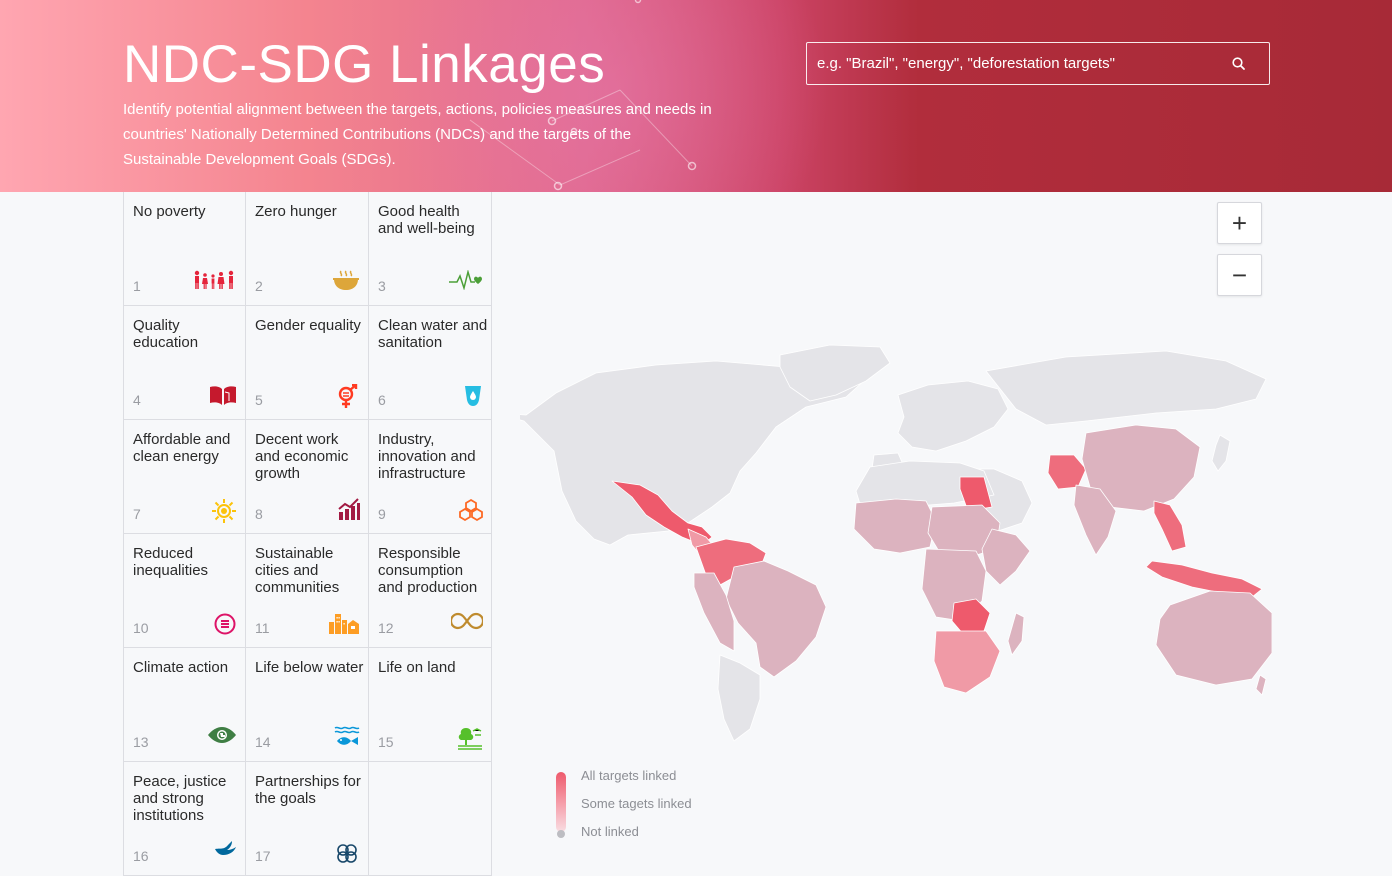 Image resolution: width=1392 pixels, height=876 pixels. What do you see at coordinates (137, 514) in the screenshot?
I see `sdg-tile-number: 7` at bounding box center [137, 514].